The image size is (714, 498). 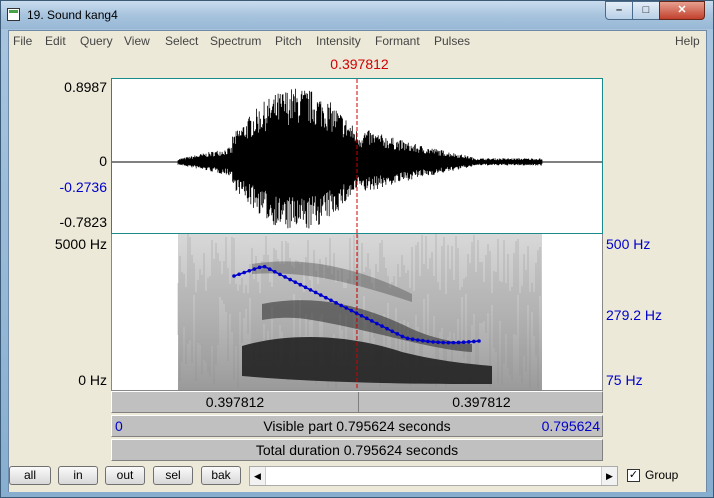 What do you see at coordinates (55, 41) in the screenshot?
I see `menu-edit: Edit` at bounding box center [55, 41].